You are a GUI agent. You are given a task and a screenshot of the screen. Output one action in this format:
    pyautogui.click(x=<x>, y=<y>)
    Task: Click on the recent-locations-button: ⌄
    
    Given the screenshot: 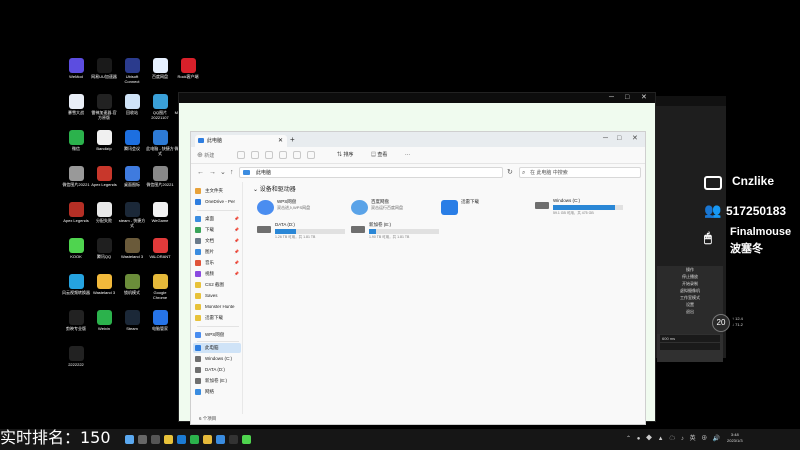 What is the action you would take?
    pyautogui.click(x=223, y=173)
    